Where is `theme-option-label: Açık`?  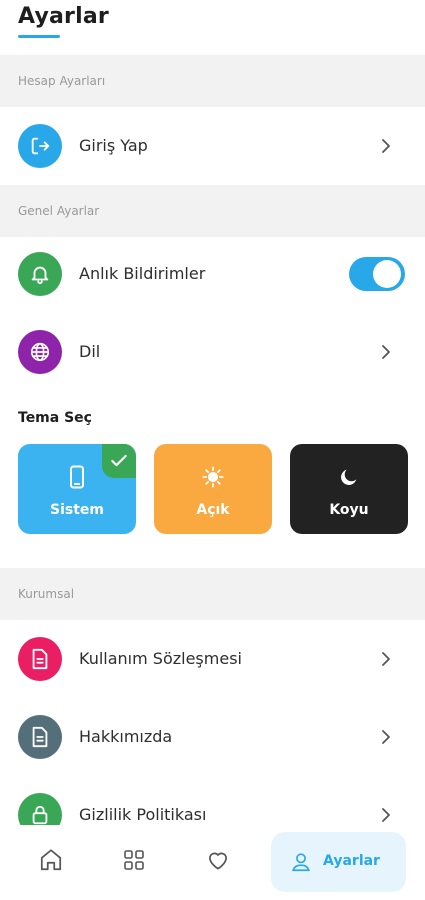 theme-option-label: Açık is located at coordinates (213, 510).